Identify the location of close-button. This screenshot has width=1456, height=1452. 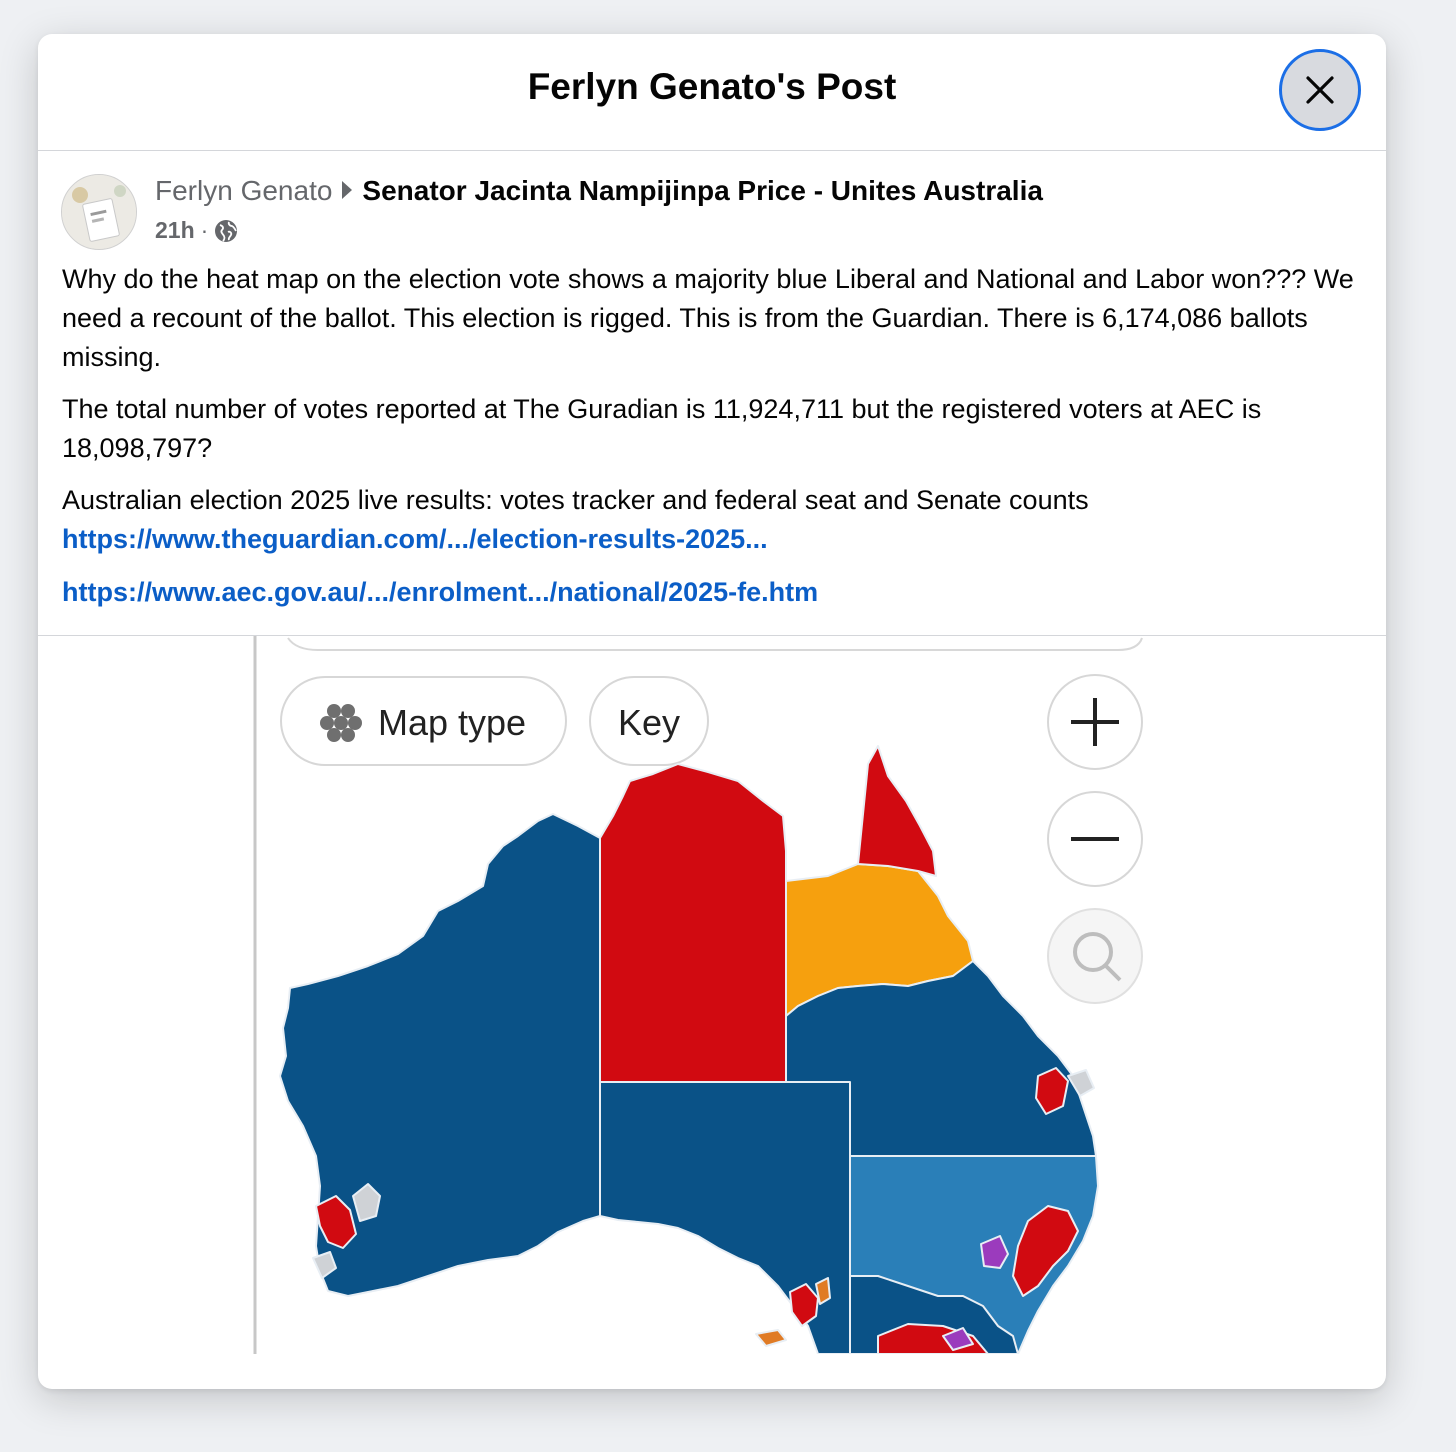
(1320, 90).